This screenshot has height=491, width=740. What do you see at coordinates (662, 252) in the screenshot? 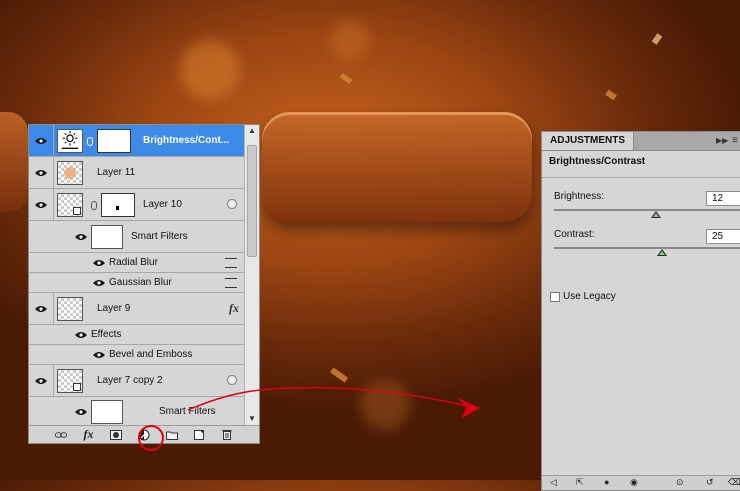
I see `contrast-slider-handle` at bounding box center [662, 252].